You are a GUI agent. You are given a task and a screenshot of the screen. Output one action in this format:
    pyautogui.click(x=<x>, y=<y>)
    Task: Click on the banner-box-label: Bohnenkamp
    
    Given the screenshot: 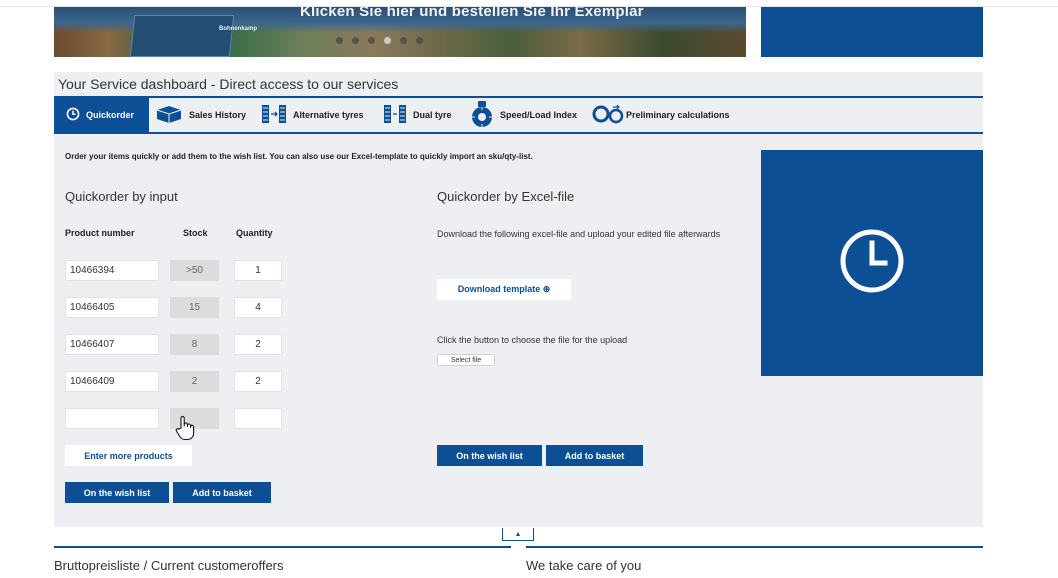 What is the action you would take?
    pyautogui.click(x=238, y=29)
    